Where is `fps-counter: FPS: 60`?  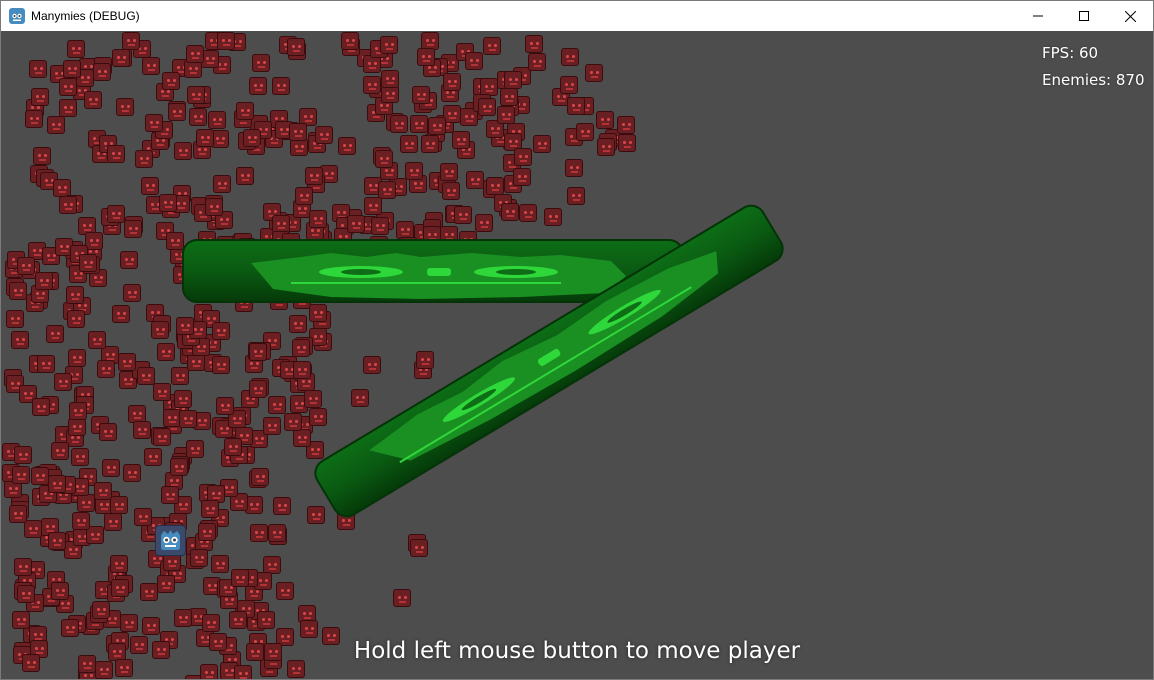 fps-counter: FPS: 60 is located at coordinates (1070, 53).